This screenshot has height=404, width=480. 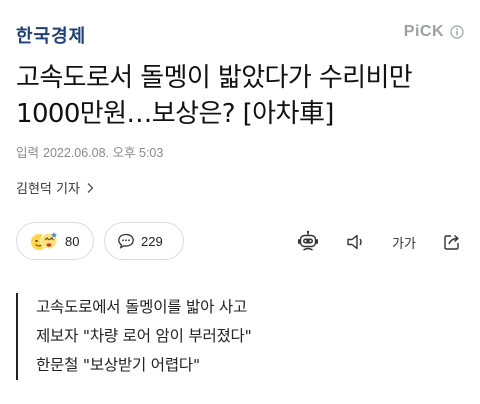 What do you see at coordinates (240, 26) in the screenshot?
I see `article-header: 한국경제 PiCK` at bounding box center [240, 26].